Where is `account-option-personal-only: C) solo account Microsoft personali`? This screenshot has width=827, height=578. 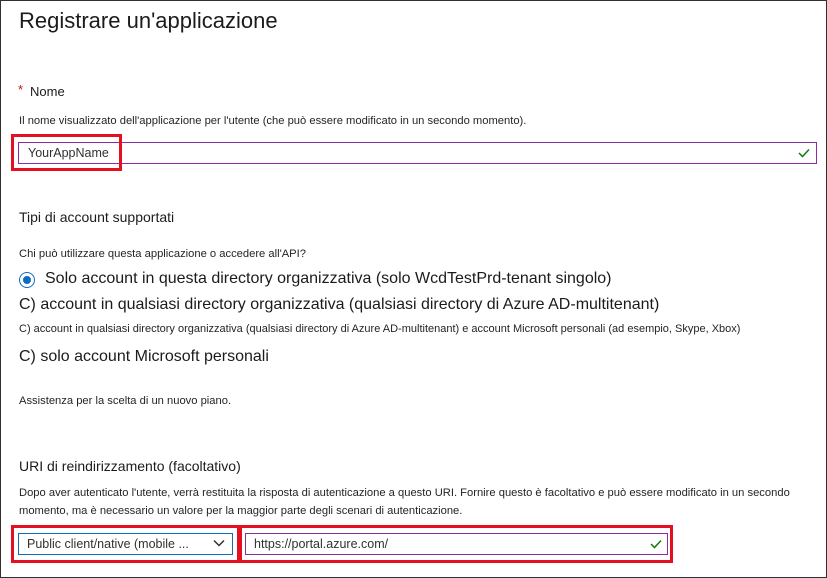 account-option-personal-only: C) solo account Microsoft personali is located at coordinates (144, 357).